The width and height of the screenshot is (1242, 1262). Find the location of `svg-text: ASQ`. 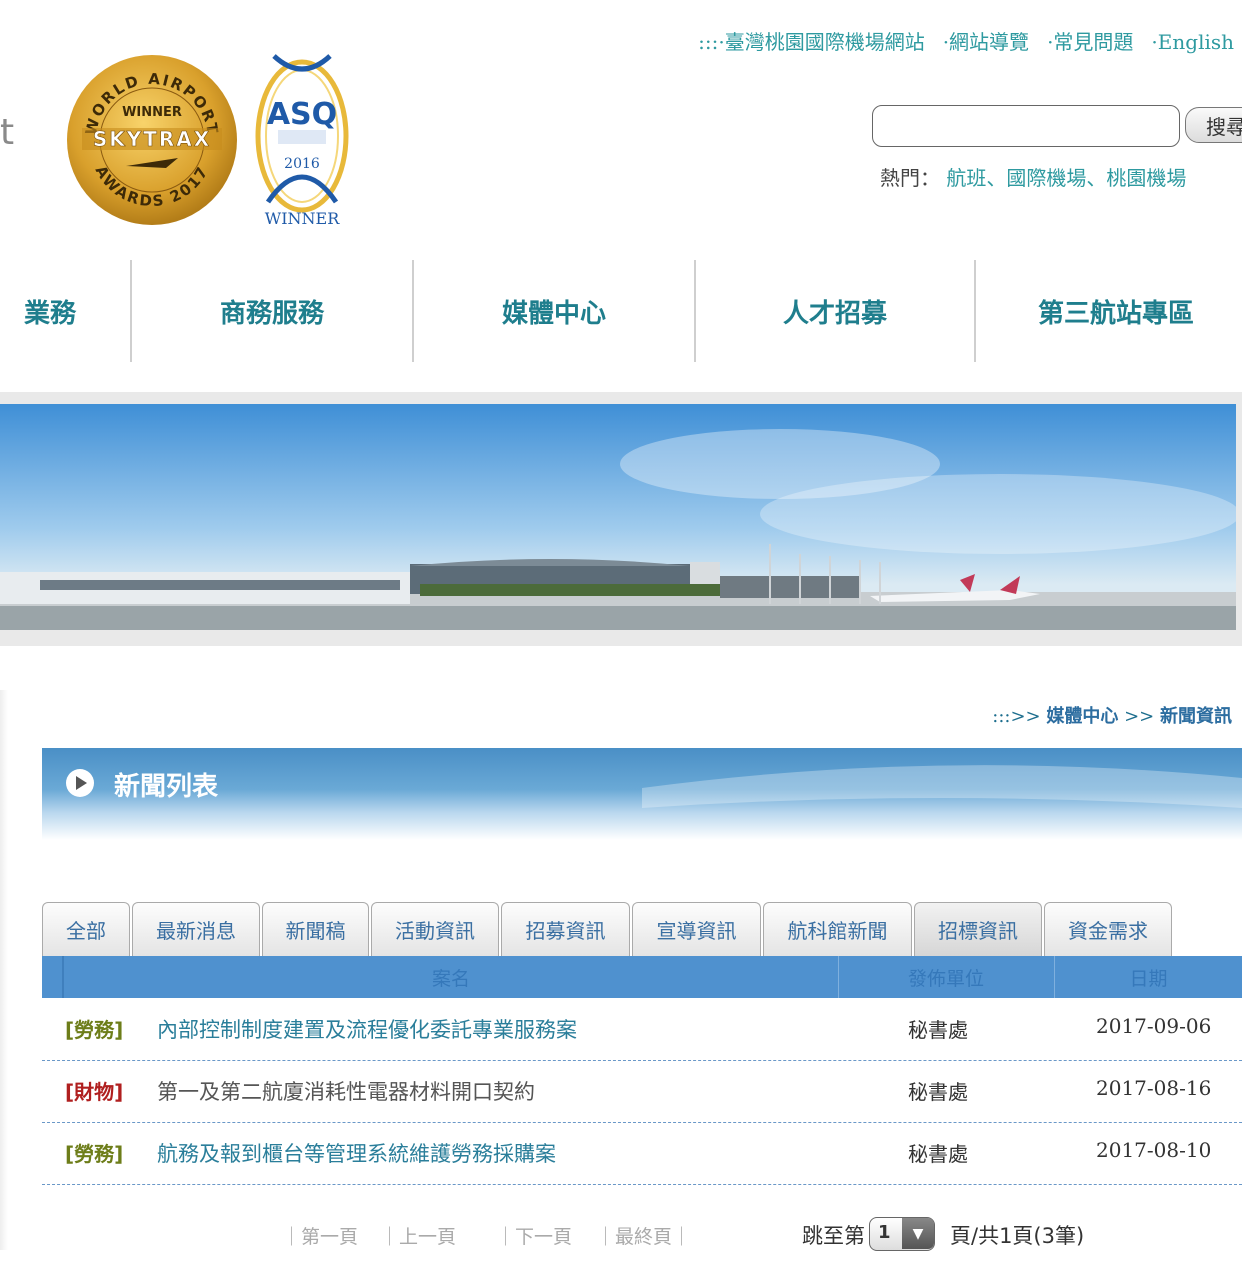

svg-text: ASQ is located at coordinates (302, 114).